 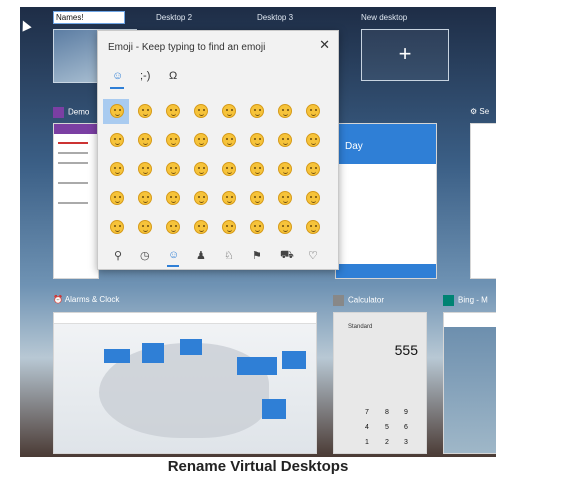 What do you see at coordinates (229, 255) in the screenshot?
I see `celebration-icon: ♘` at bounding box center [229, 255].